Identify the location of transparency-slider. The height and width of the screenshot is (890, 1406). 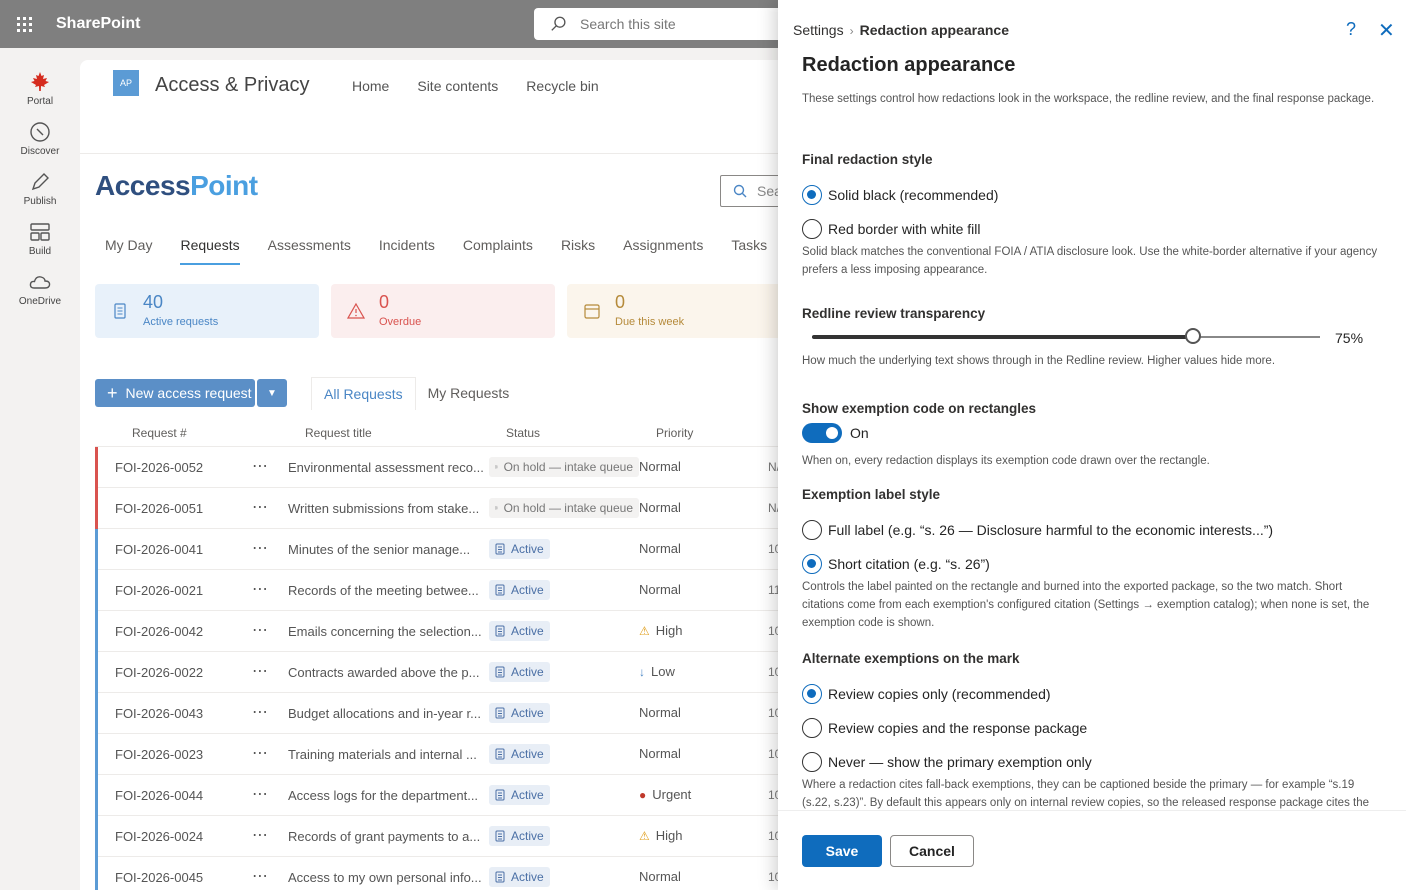
(1066, 336).